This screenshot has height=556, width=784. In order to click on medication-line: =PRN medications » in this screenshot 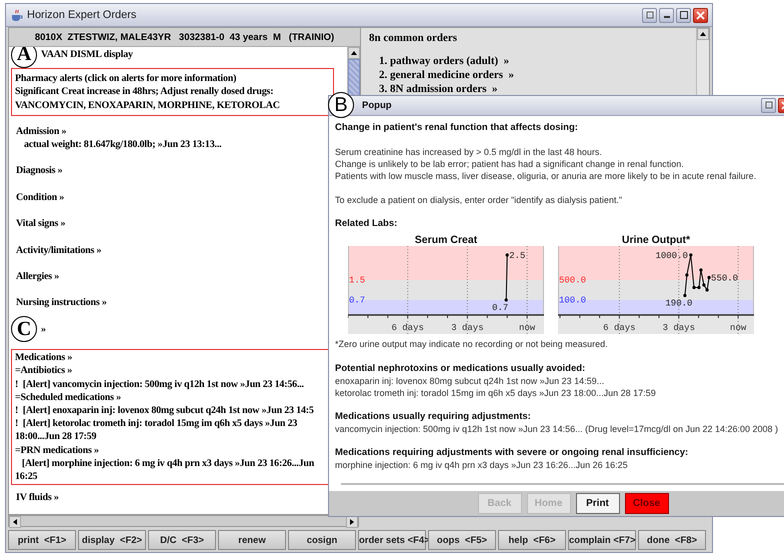, I will do `click(171, 450)`.